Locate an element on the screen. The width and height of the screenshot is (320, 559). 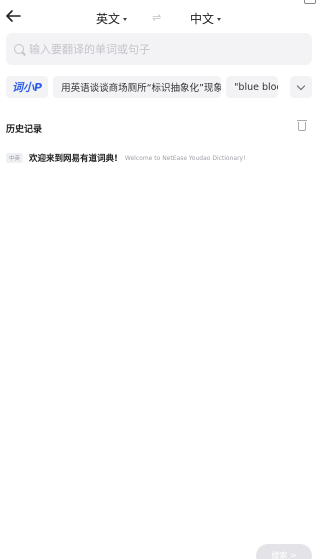
search-icon is located at coordinates (19, 49).